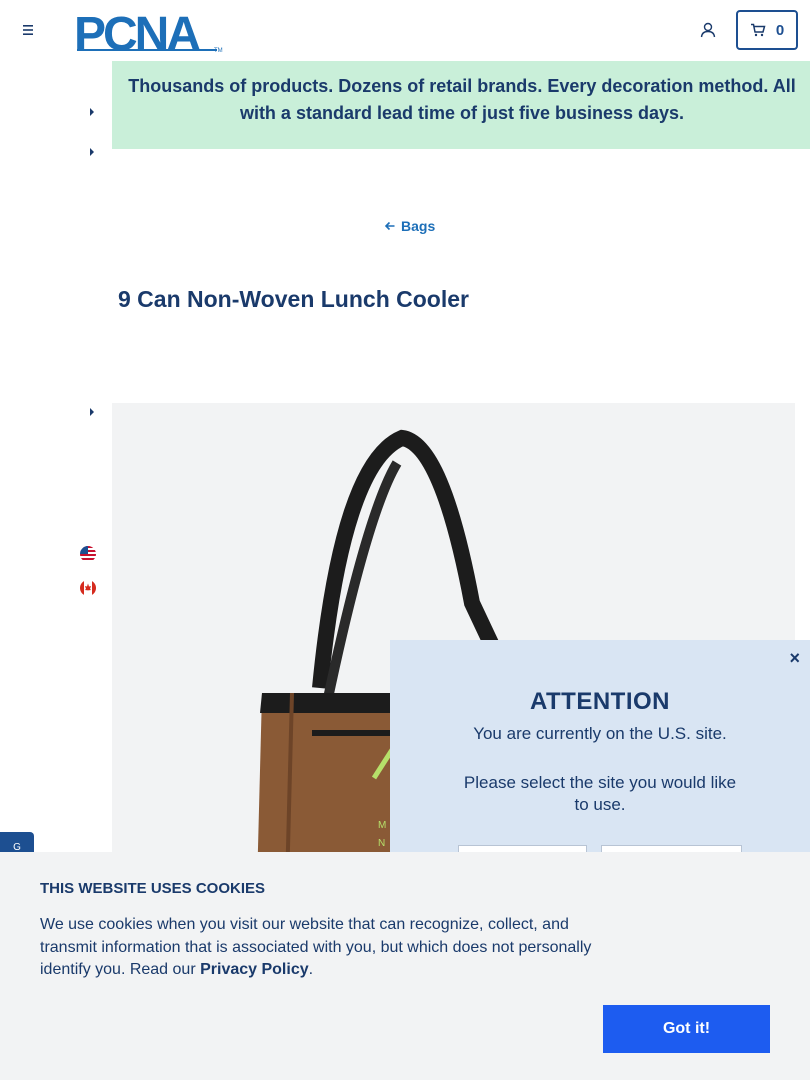  I want to click on us-flag-icon, so click(88, 554).